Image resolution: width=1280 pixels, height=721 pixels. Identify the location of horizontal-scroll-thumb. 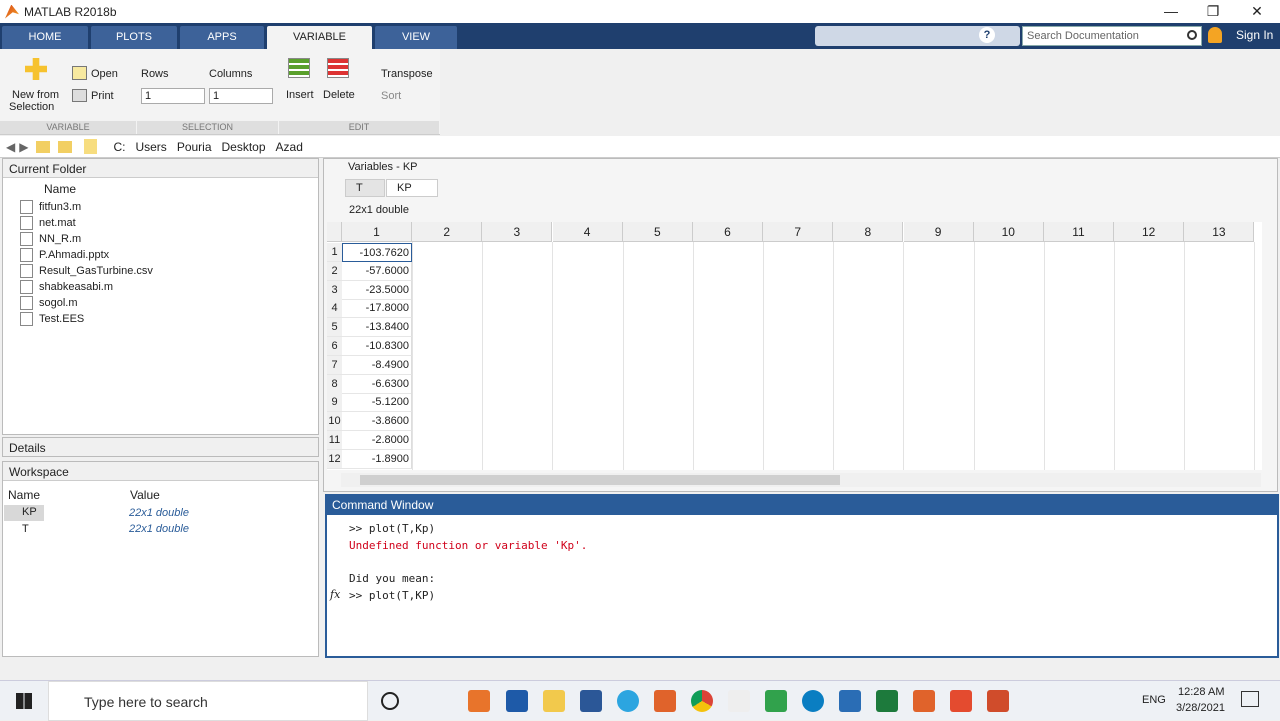
(600, 480).